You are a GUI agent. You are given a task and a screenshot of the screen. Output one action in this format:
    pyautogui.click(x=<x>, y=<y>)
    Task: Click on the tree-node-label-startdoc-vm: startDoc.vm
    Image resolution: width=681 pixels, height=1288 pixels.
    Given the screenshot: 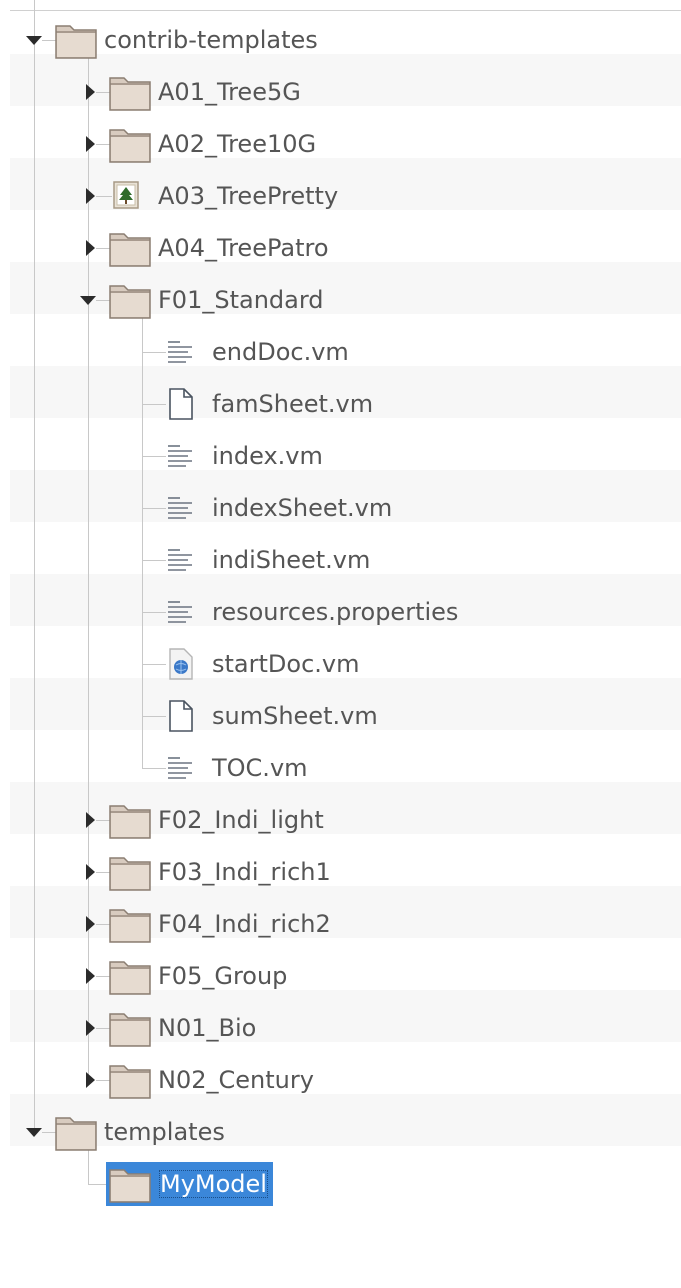 What is the action you would take?
    pyautogui.click(x=285, y=664)
    